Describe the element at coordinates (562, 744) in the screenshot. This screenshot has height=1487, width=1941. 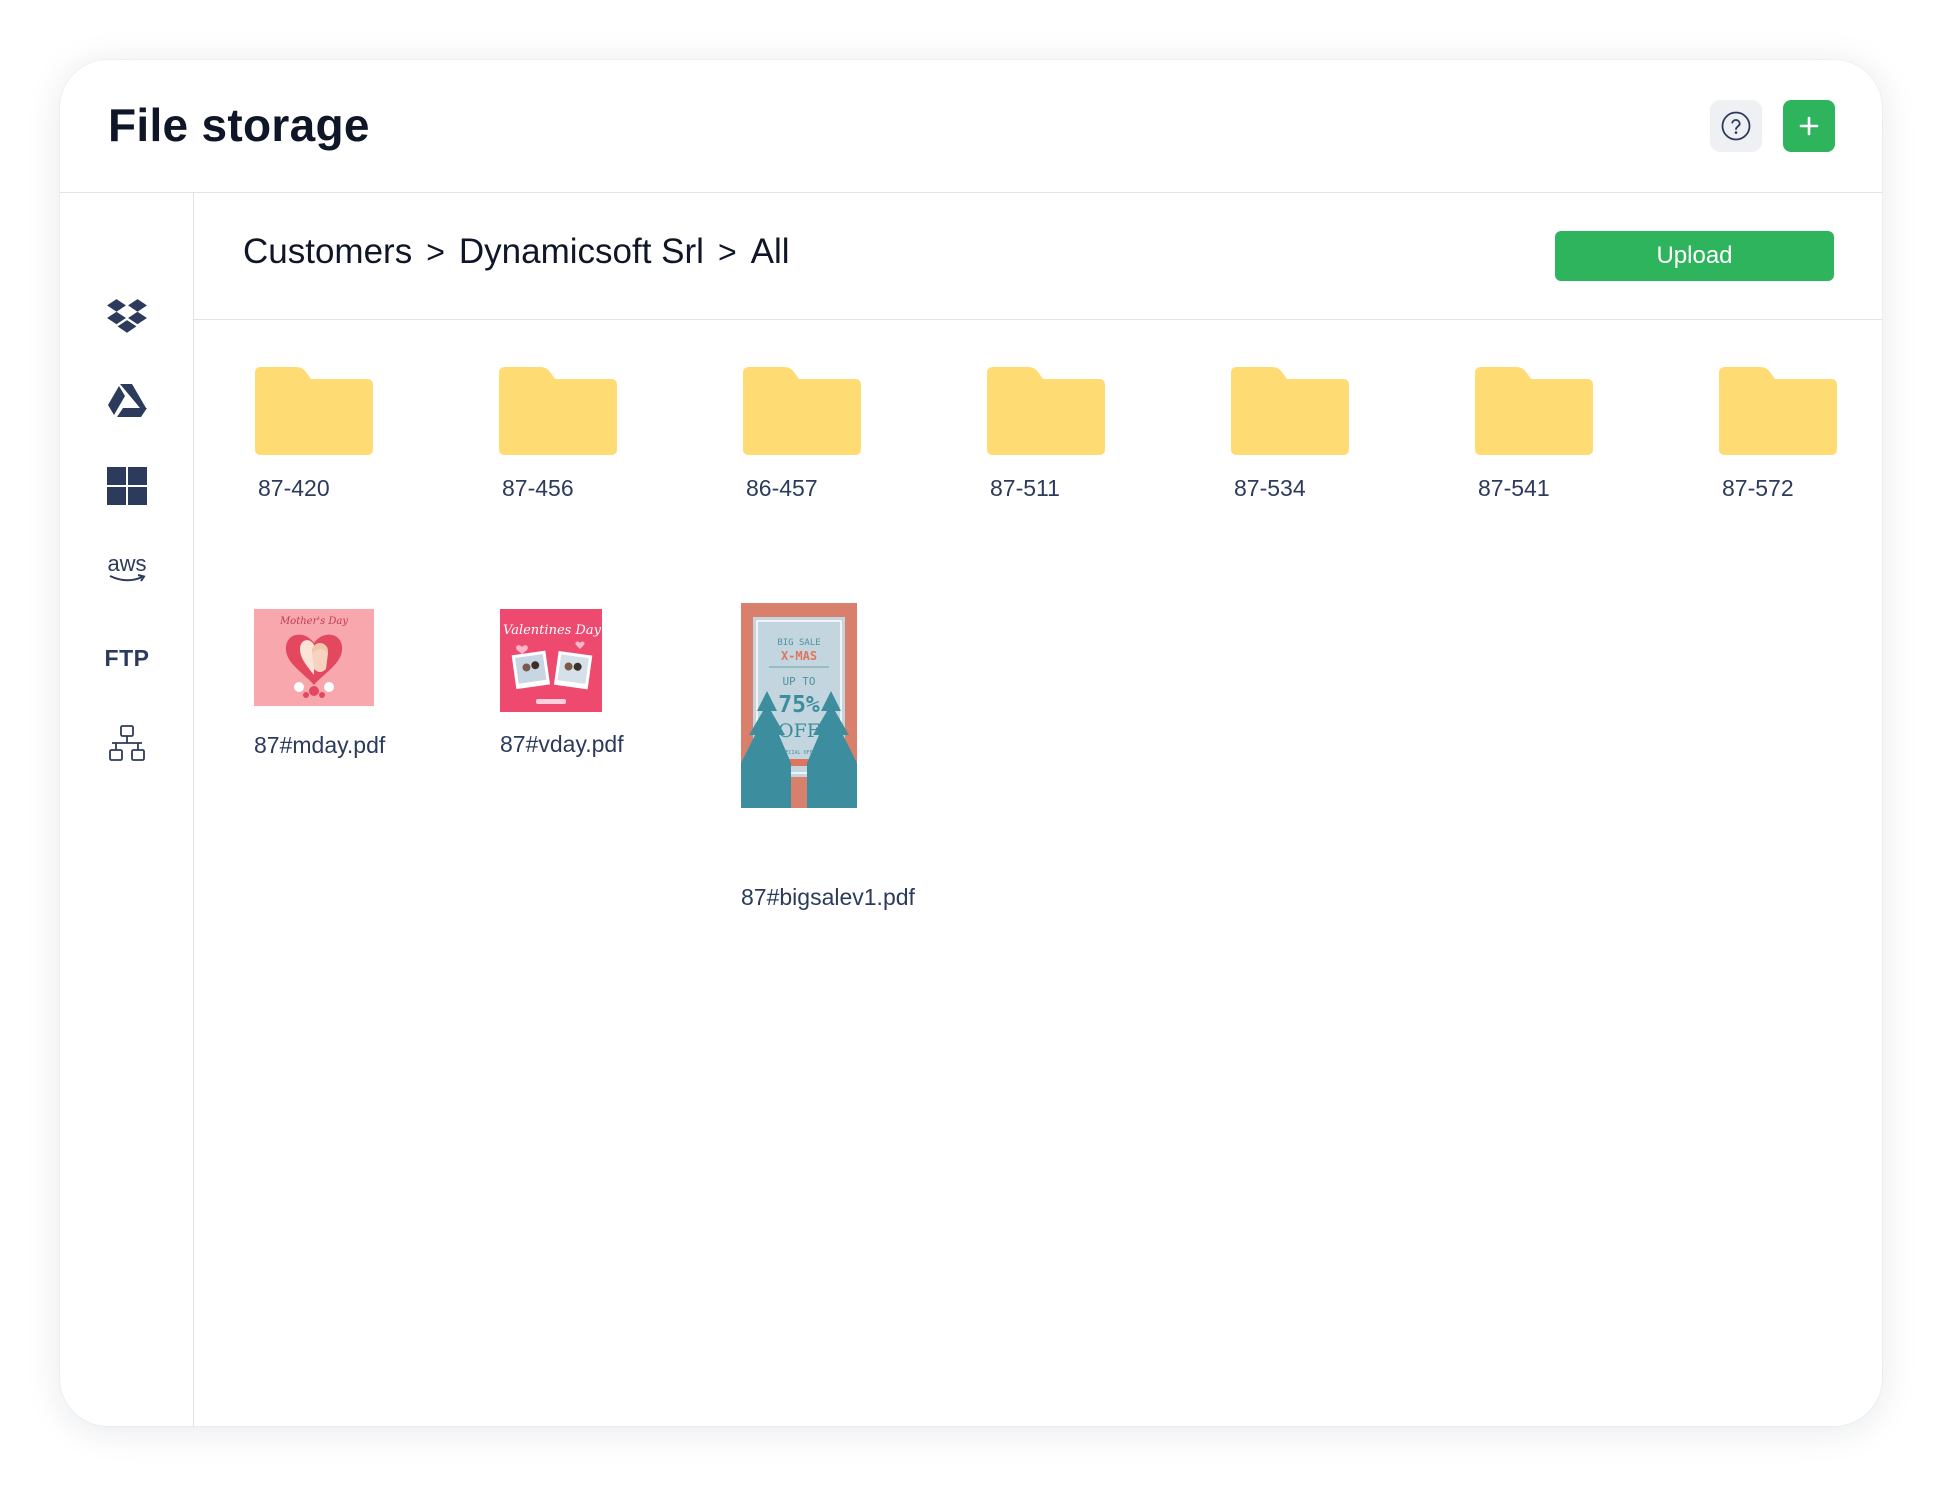
I see `file-name: 87#vday.pdf` at that location.